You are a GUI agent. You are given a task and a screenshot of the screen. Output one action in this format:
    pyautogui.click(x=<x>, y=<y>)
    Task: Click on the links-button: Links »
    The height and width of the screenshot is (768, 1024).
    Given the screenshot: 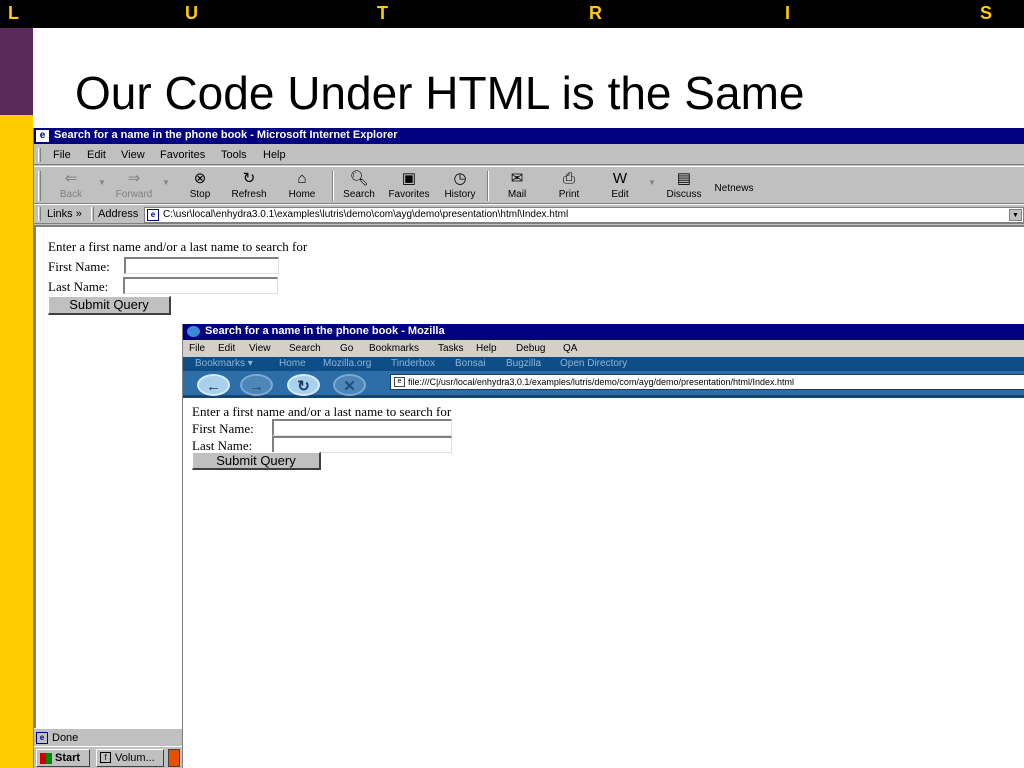 What is the action you would take?
    pyautogui.click(x=64, y=214)
    